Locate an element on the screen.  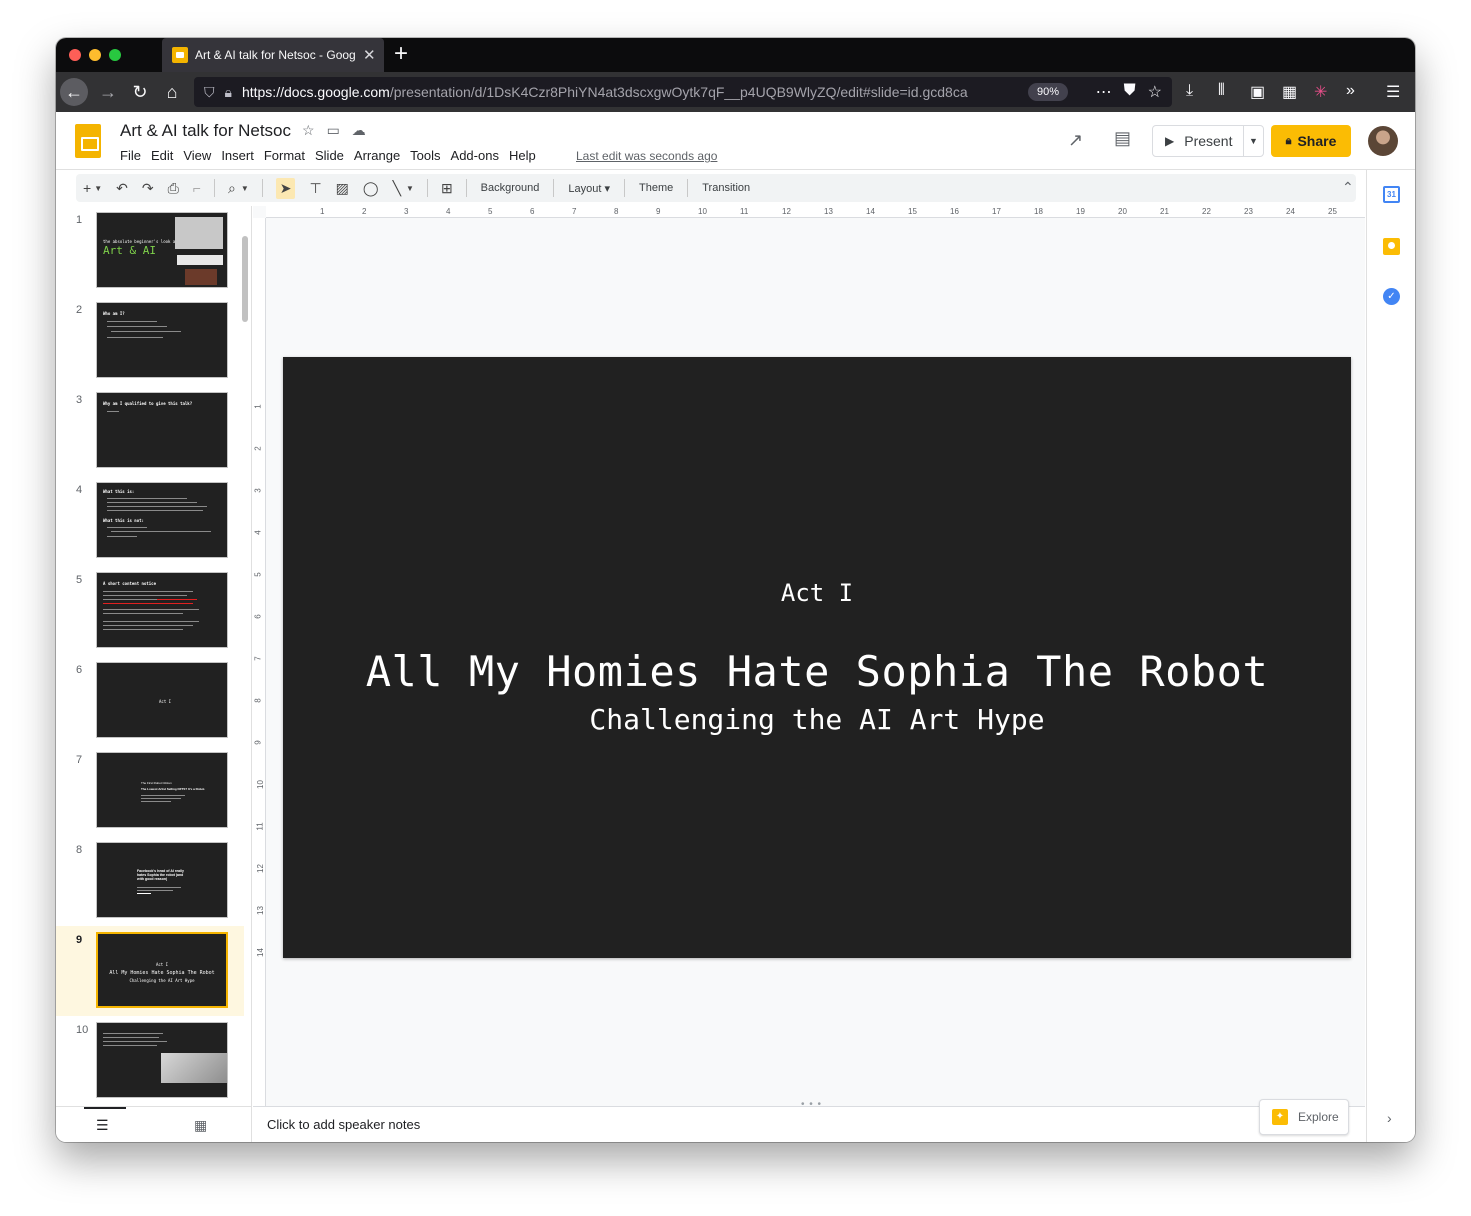
background-button: Background is located at coordinates (510, 188).